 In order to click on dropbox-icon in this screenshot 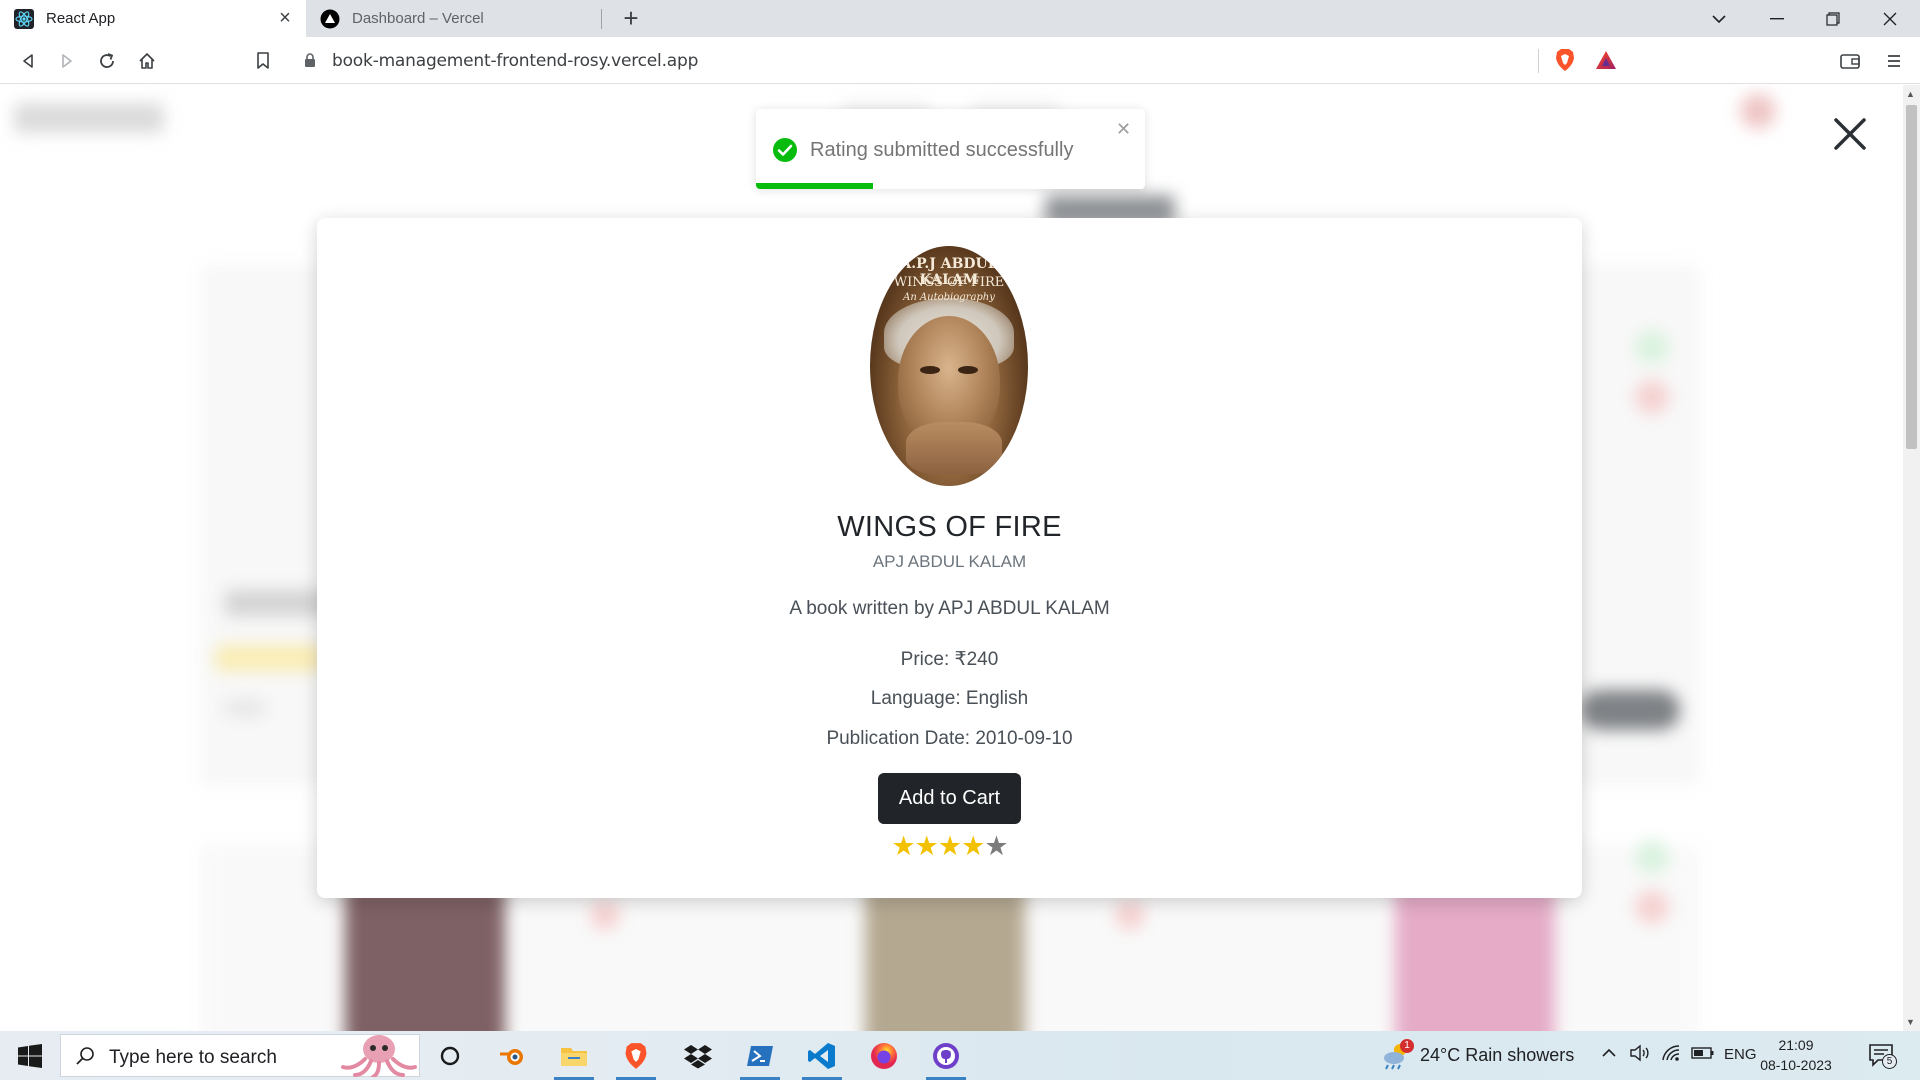, I will do `click(698, 1056)`.